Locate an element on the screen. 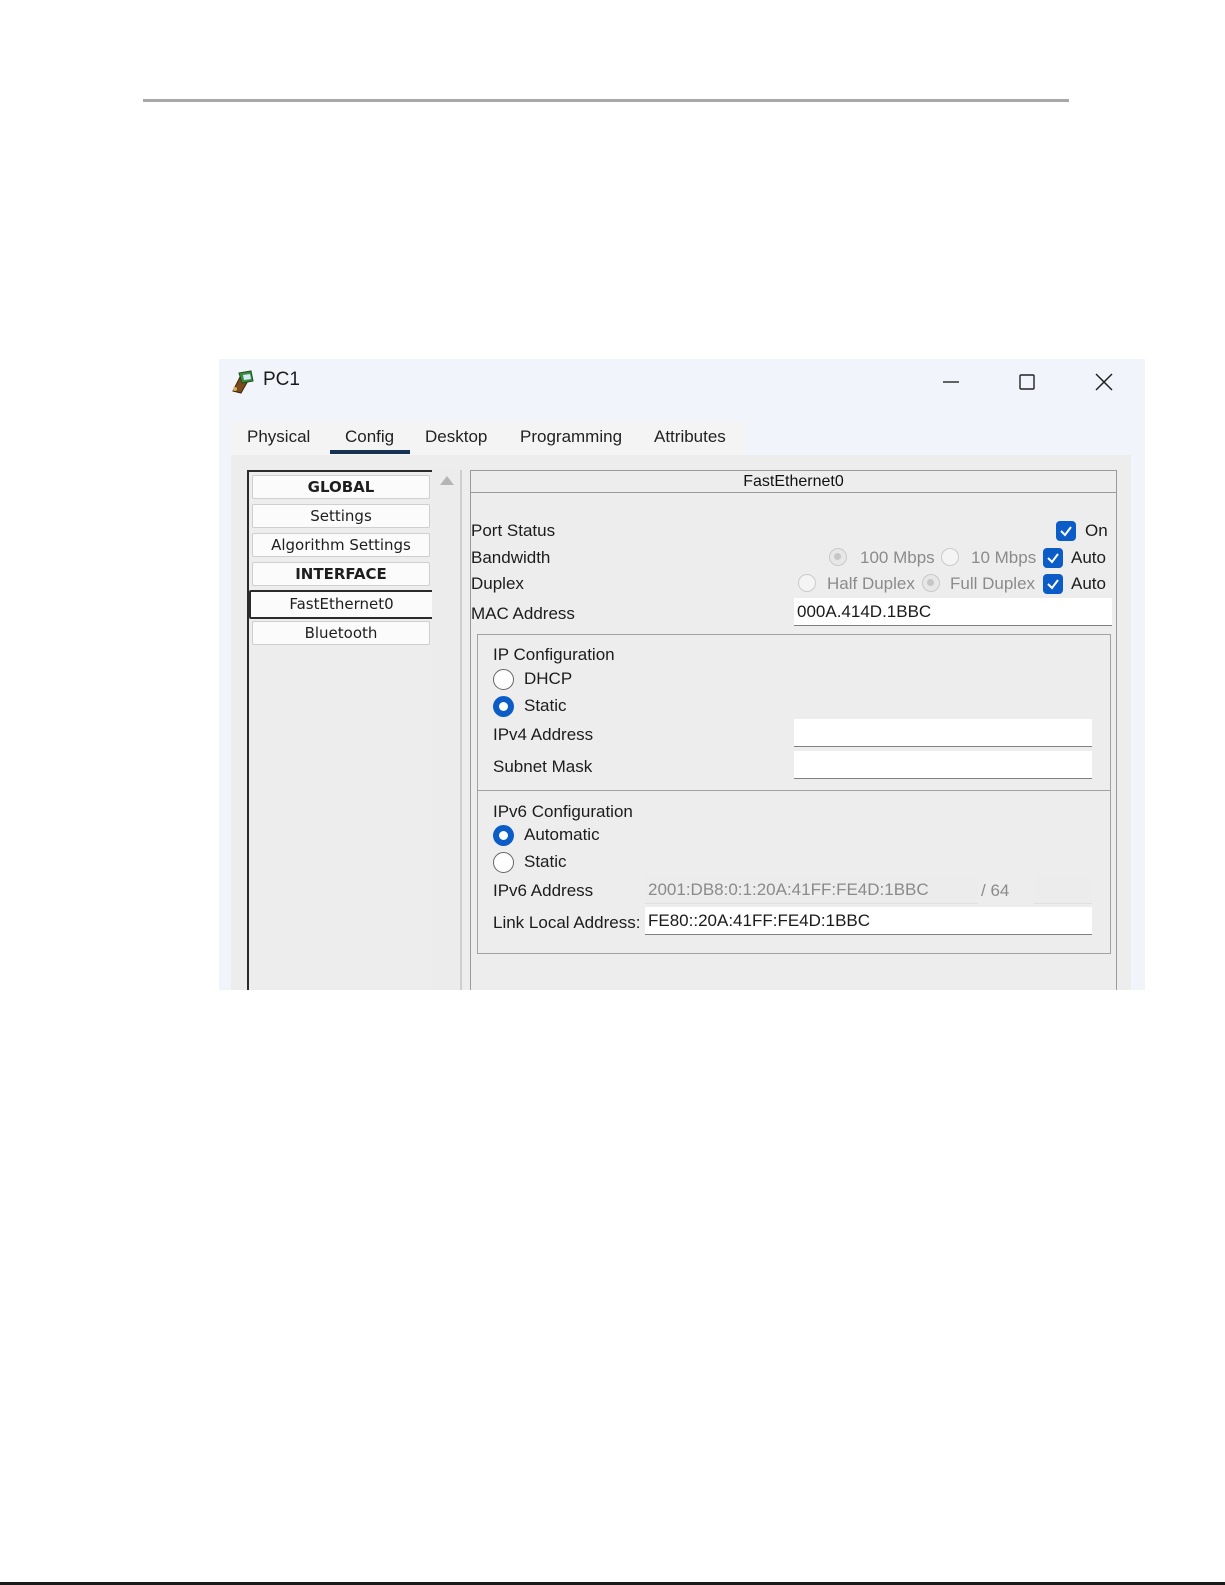  bandwidth-10-label: 10 Mbps is located at coordinates (1004, 557).